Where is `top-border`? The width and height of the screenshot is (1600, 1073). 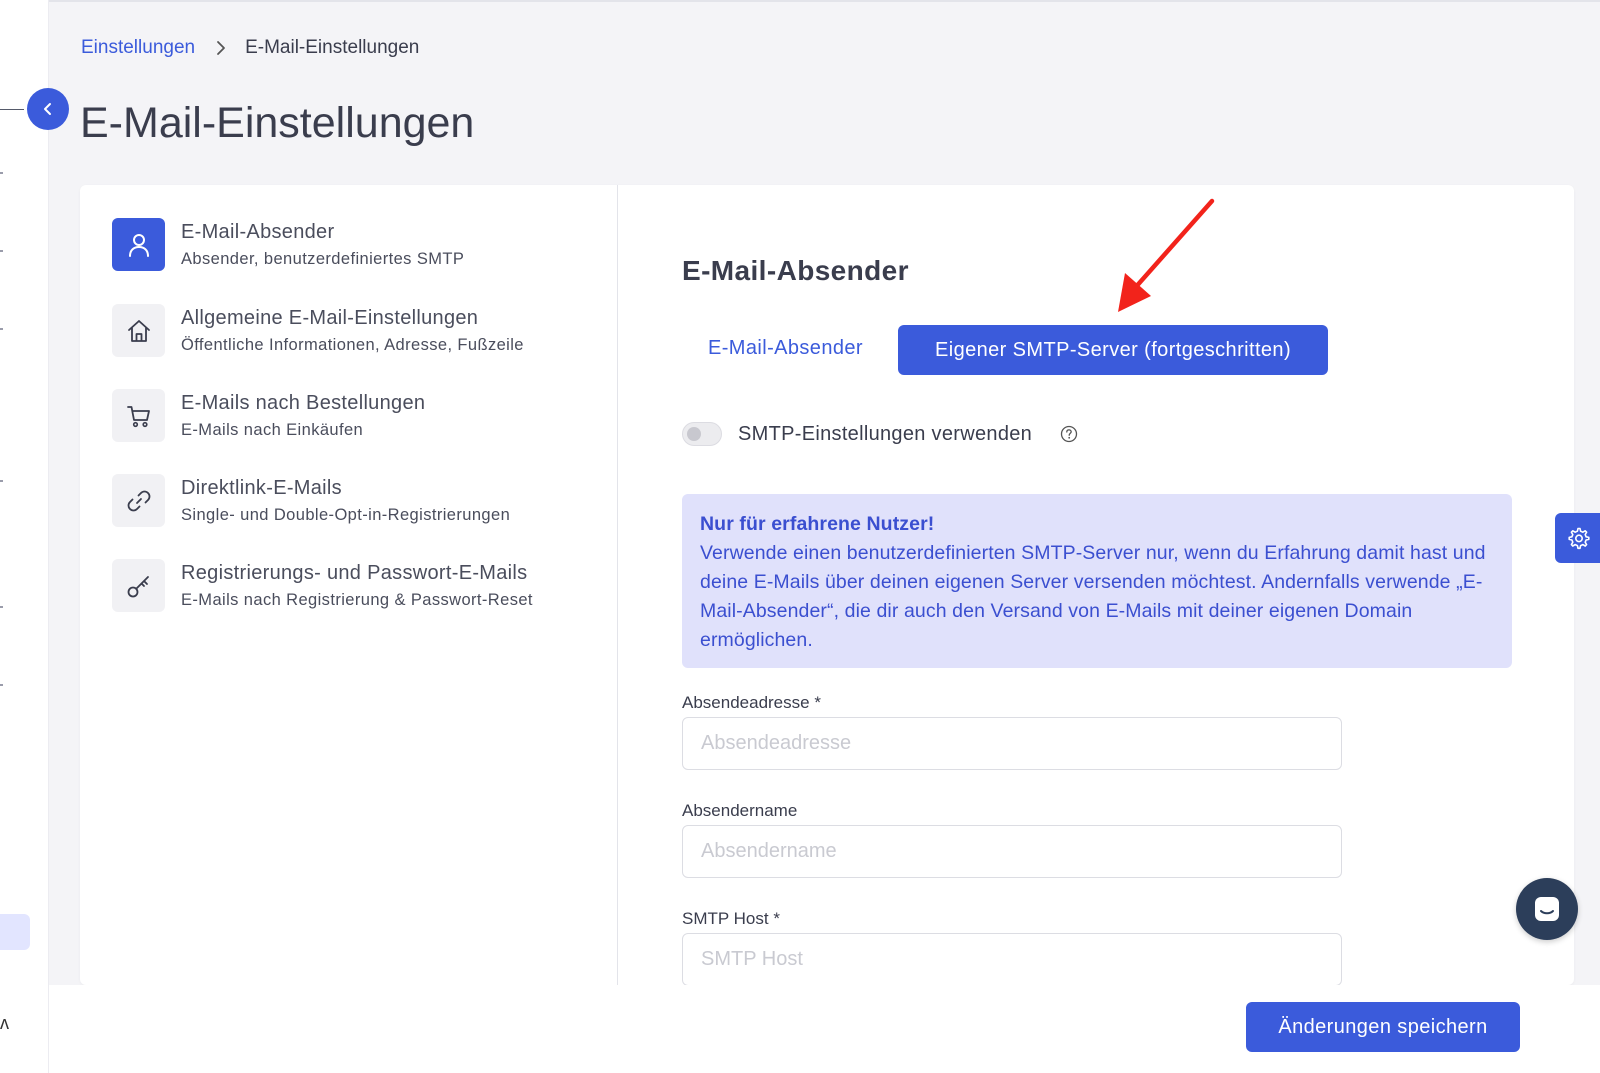 top-border is located at coordinates (800, 1).